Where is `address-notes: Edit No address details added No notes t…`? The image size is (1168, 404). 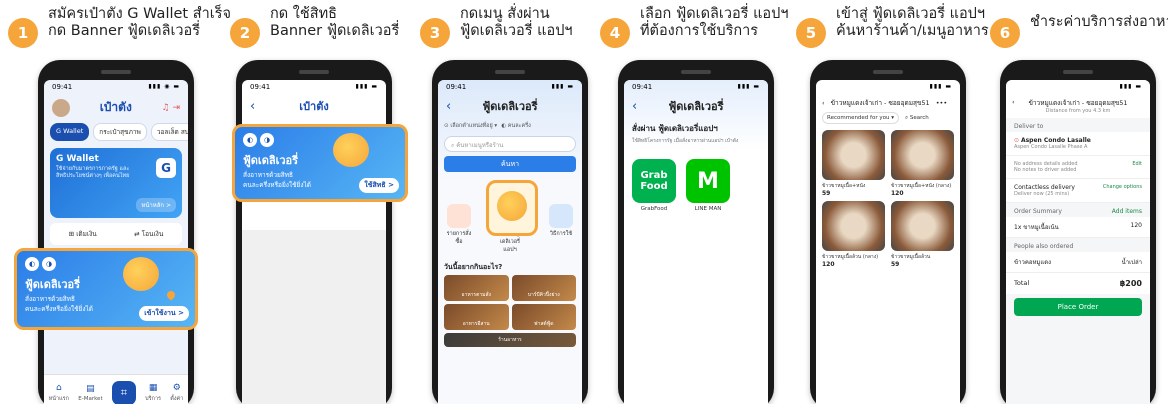
address-notes: Edit No address details added No notes t… is located at coordinates (1078, 167).